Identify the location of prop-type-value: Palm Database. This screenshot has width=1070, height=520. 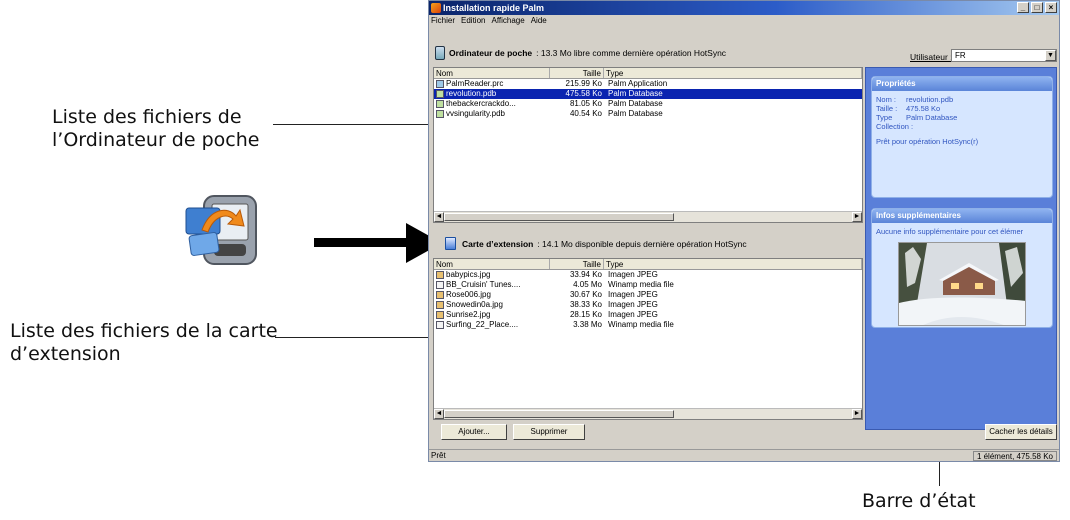
(932, 117).